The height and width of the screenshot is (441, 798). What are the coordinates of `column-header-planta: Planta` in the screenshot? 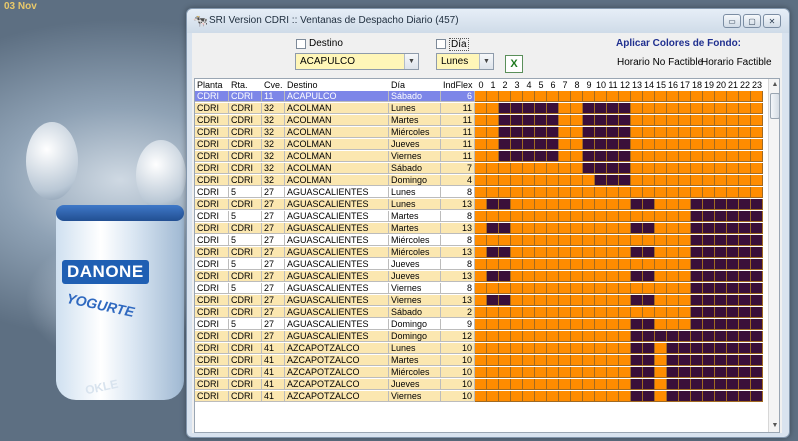 It's located at (210, 85).